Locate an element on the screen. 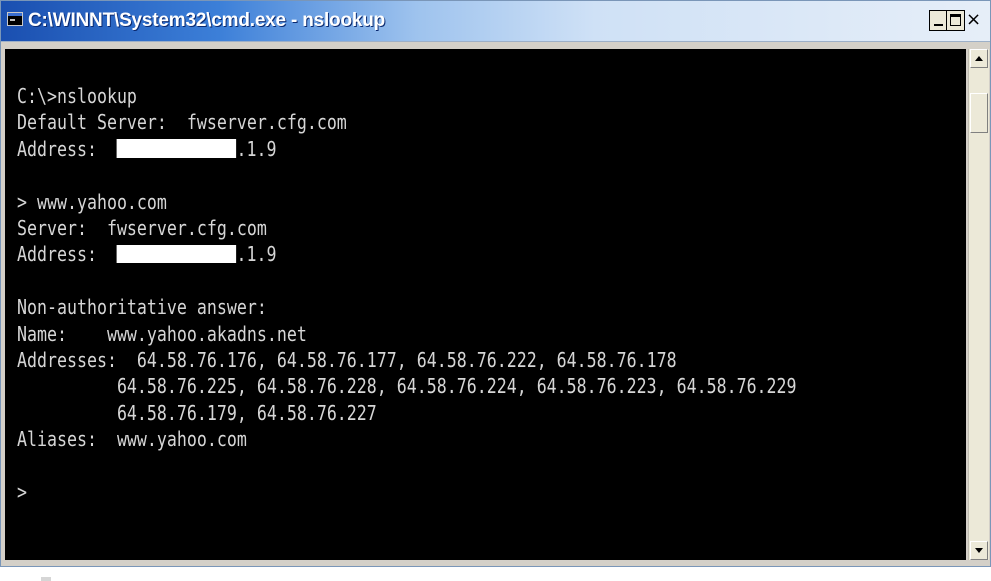 This screenshot has height=581, width=991. close-icon: × is located at coordinates (973, 19).